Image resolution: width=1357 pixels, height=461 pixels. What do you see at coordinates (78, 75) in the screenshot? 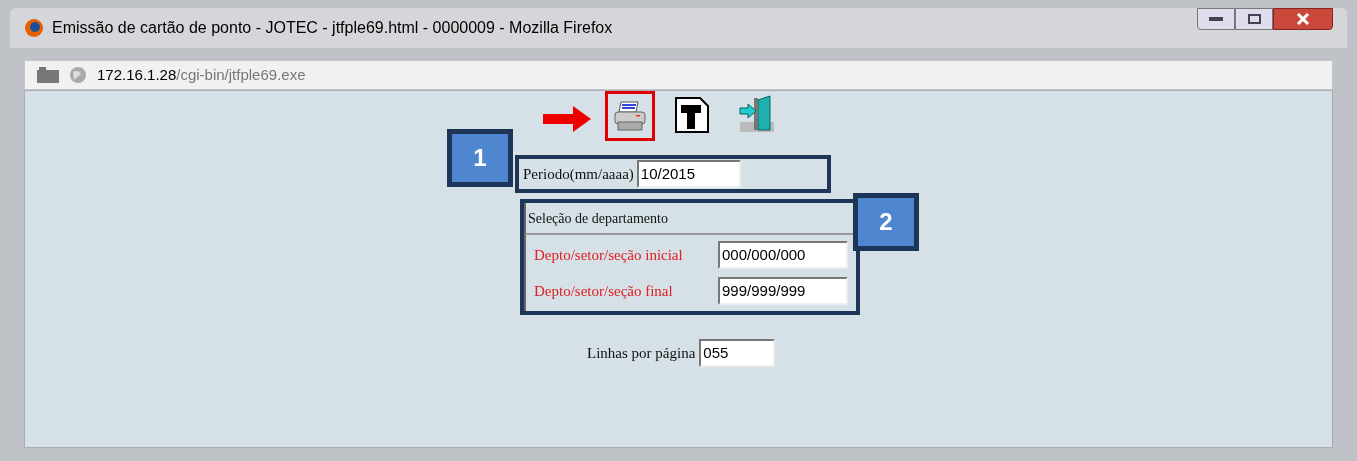
I see `globe-icon` at bounding box center [78, 75].